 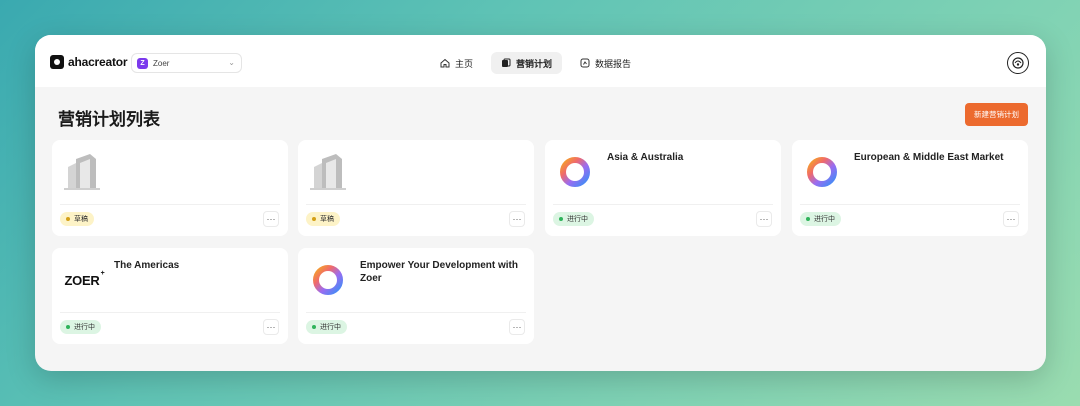 I want to click on main-nav: 主页 营销计划 数据报告, so click(x=535, y=63).